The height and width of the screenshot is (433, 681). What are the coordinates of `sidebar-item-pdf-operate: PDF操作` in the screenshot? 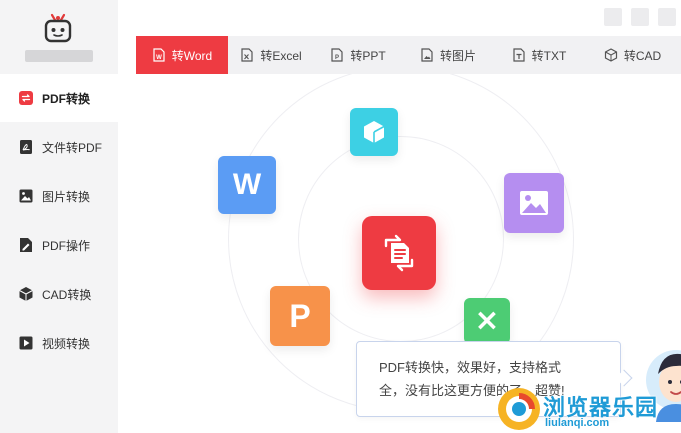 It's located at (59, 245).